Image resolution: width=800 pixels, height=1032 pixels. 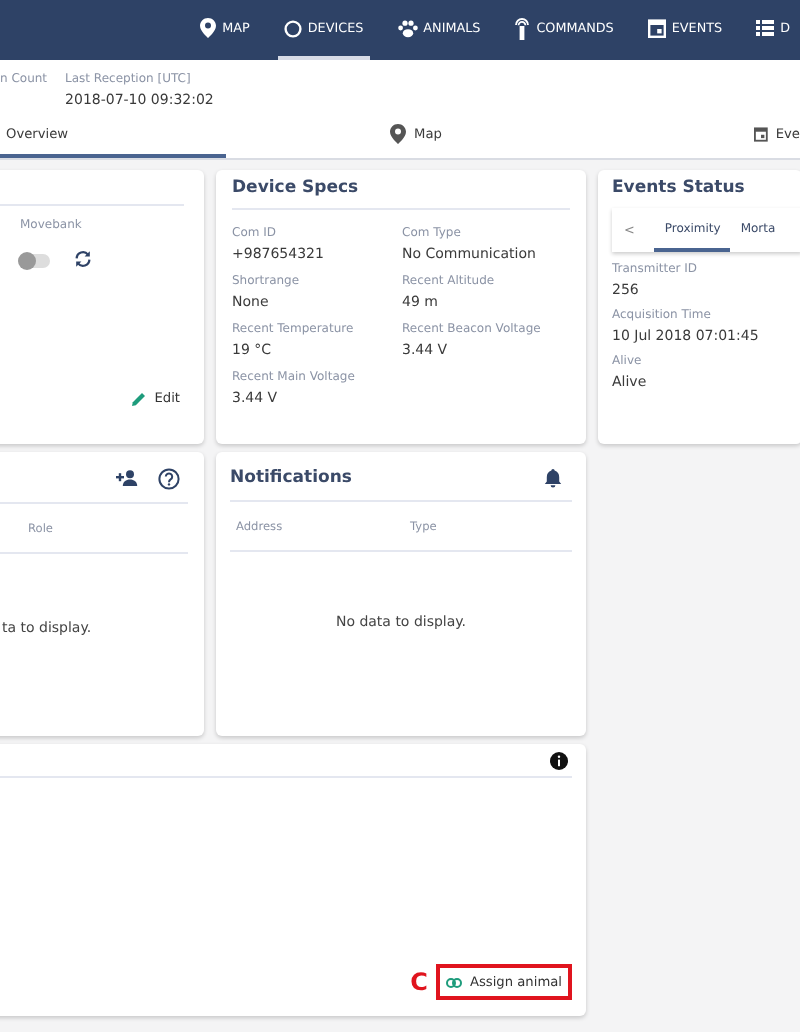 I want to click on add-user-icon, so click(x=127, y=478).